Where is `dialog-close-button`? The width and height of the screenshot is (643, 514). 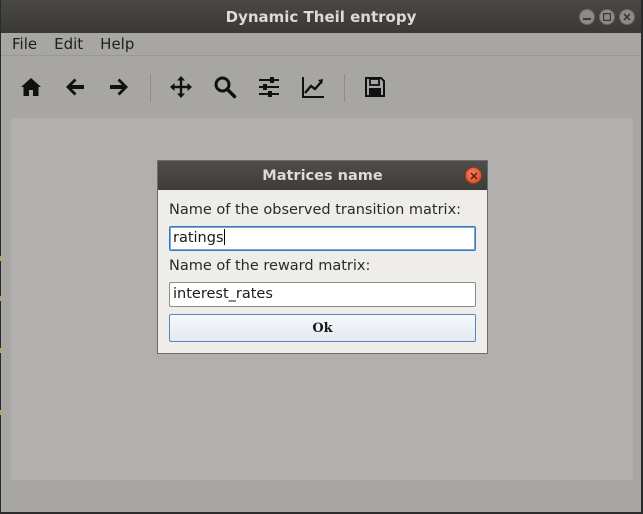 dialog-close-button is located at coordinates (473, 175).